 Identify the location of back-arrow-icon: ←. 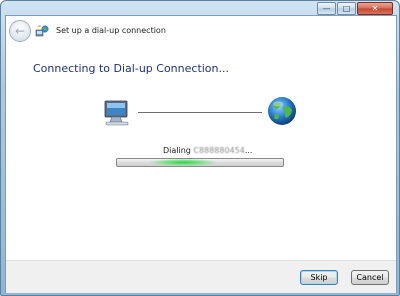
(20, 31).